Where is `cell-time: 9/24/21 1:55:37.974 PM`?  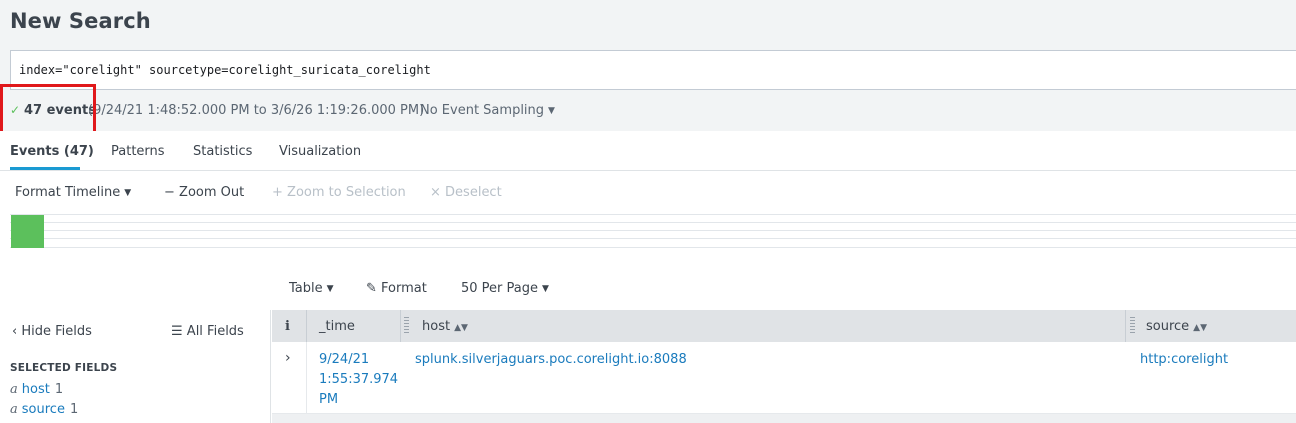
cell-time: 9/24/21 1:55:37.974 PM is located at coordinates (358, 380).